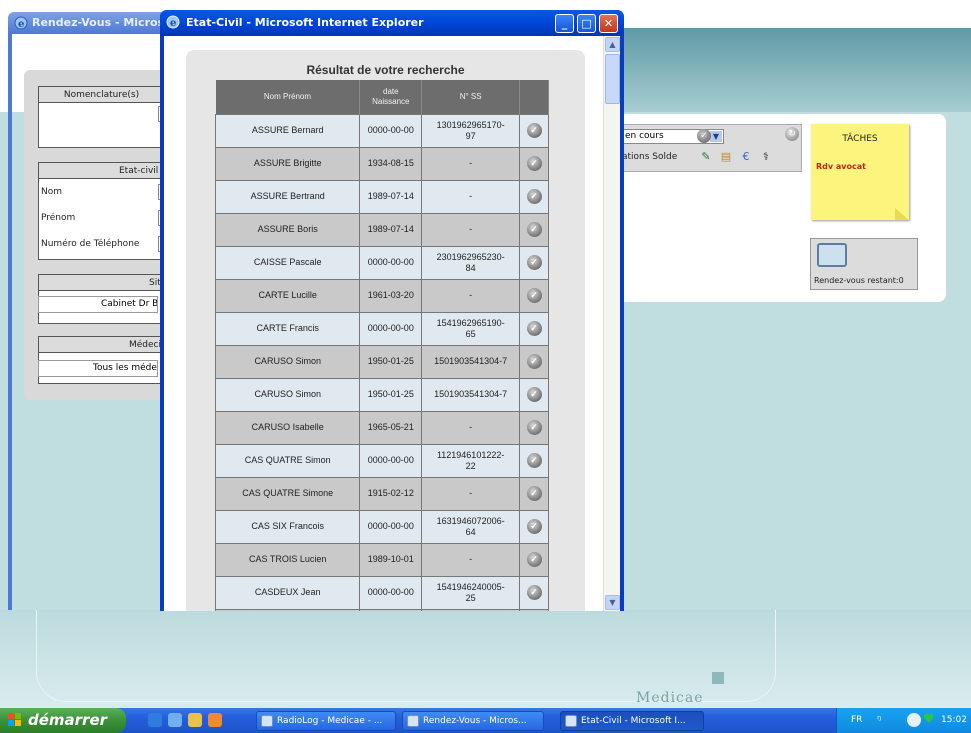 The image size is (971, 733). What do you see at coordinates (195, 720) in the screenshot?
I see `media-icon` at bounding box center [195, 720].